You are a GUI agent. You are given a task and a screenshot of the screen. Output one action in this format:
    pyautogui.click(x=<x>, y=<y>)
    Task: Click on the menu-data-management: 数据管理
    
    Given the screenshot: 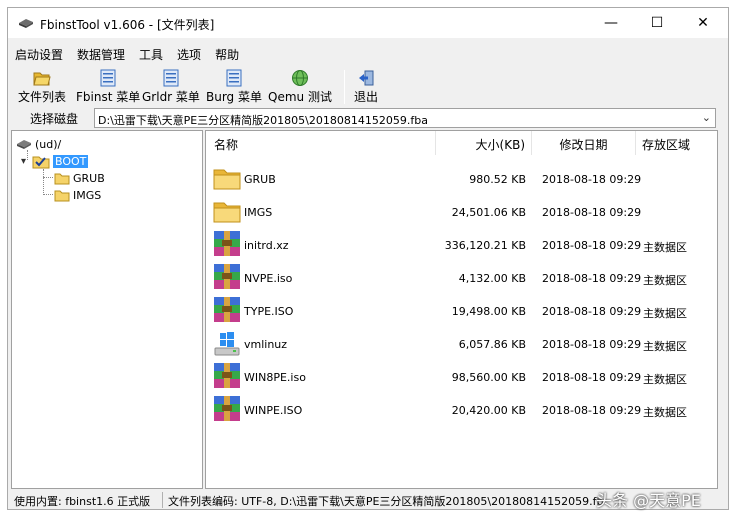 What is the action you would take?
    pyautogui.click(x=101, y=54)
    